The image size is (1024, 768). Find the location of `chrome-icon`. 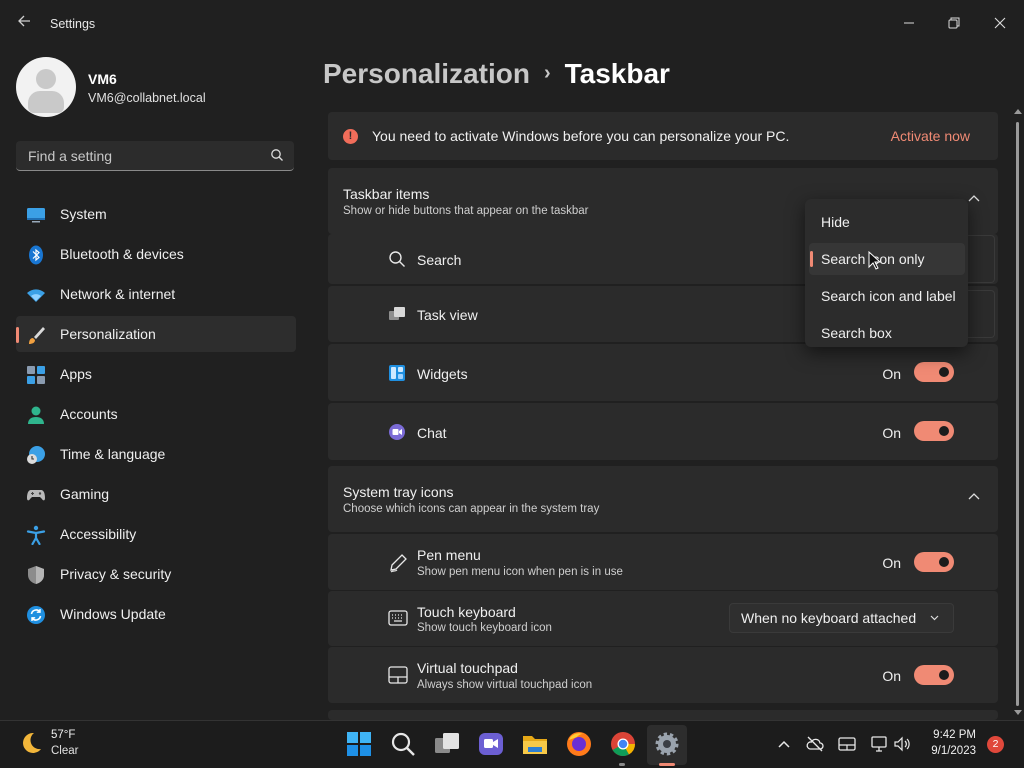

chrome-icon is located at coordinates (623, 744).